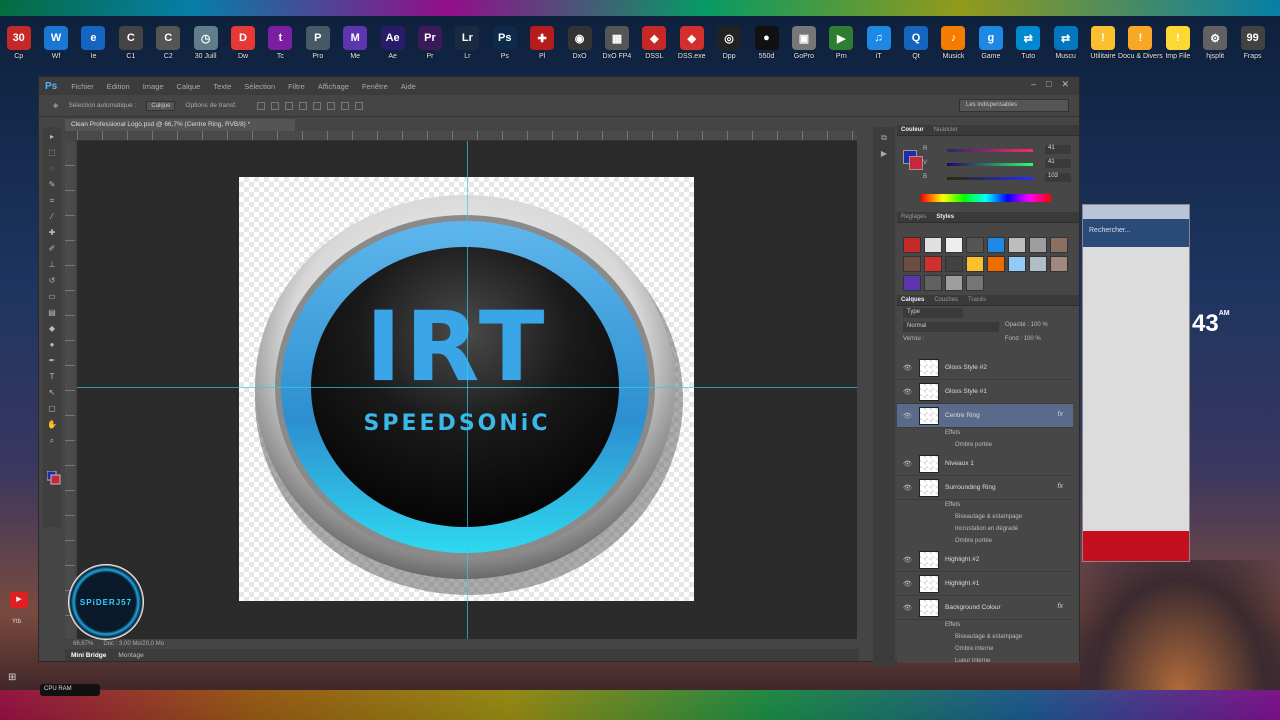 The width and height of the screenshot is (1280, 720). Describe the element at coordinates (946, 300) in the screenshot. I see `tab-couches: Couches` at that location.